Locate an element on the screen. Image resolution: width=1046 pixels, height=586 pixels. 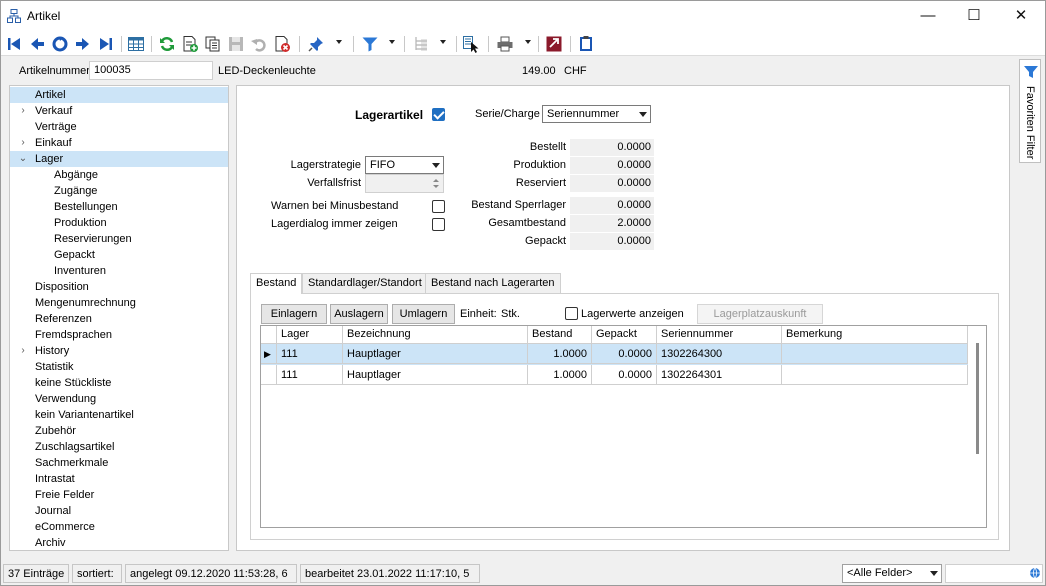
lagerartikel-checkbox is located at coordinates (438, 114).